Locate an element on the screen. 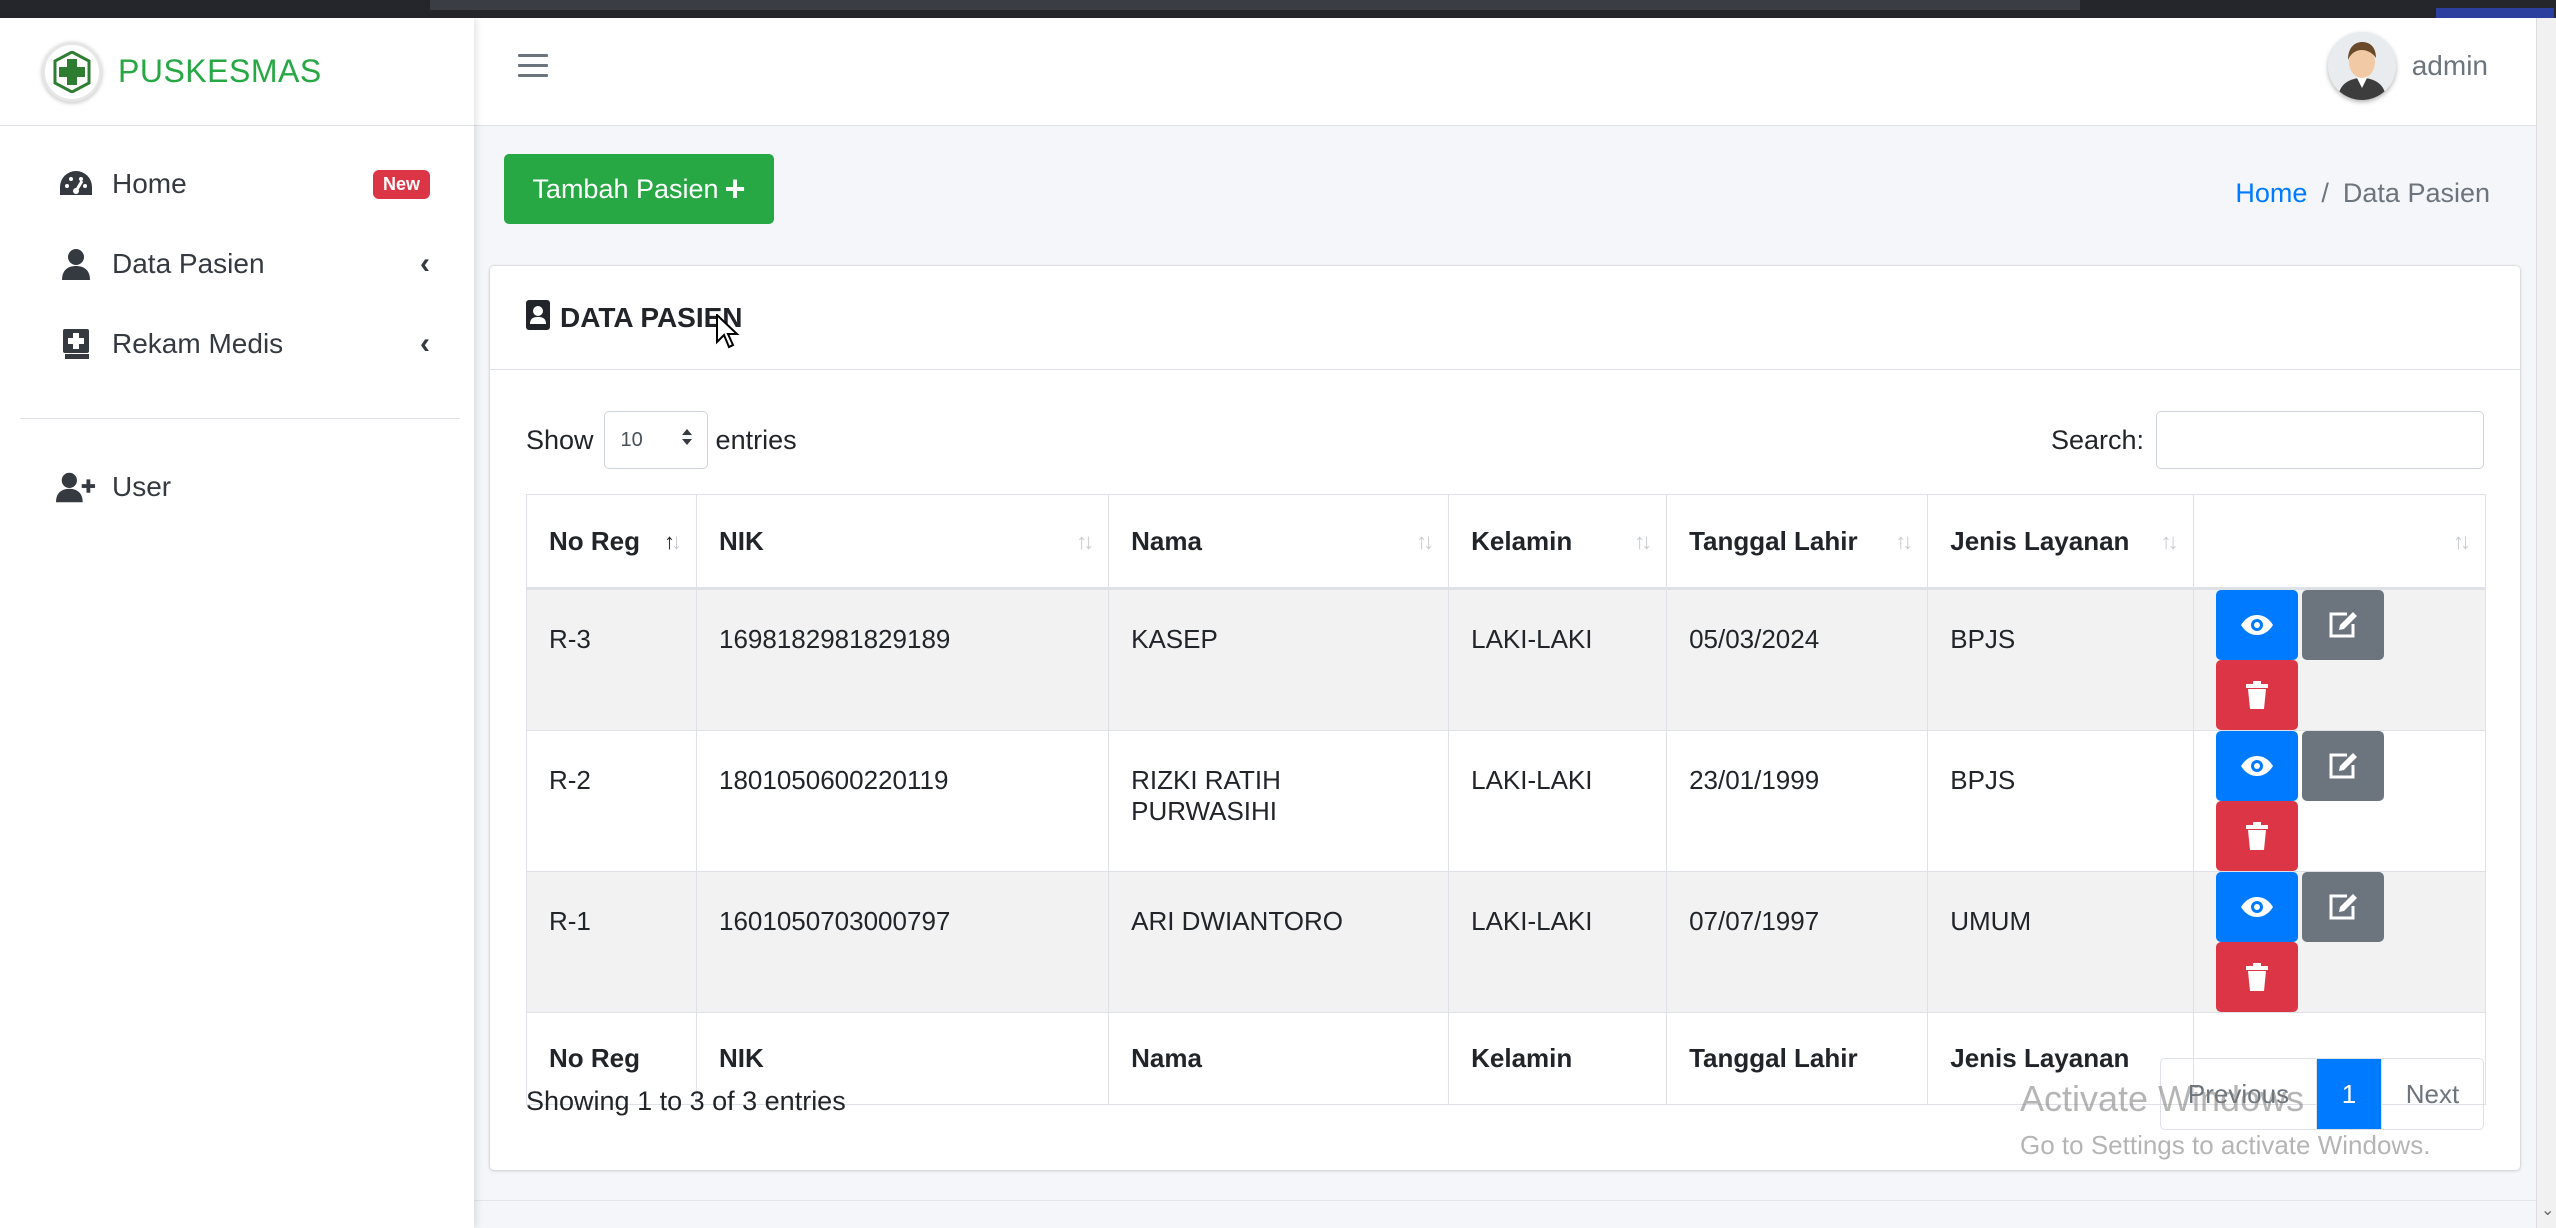 This screenshot has width=2556, height=1228. top-header: admin is located at coordinates (1505, 72).